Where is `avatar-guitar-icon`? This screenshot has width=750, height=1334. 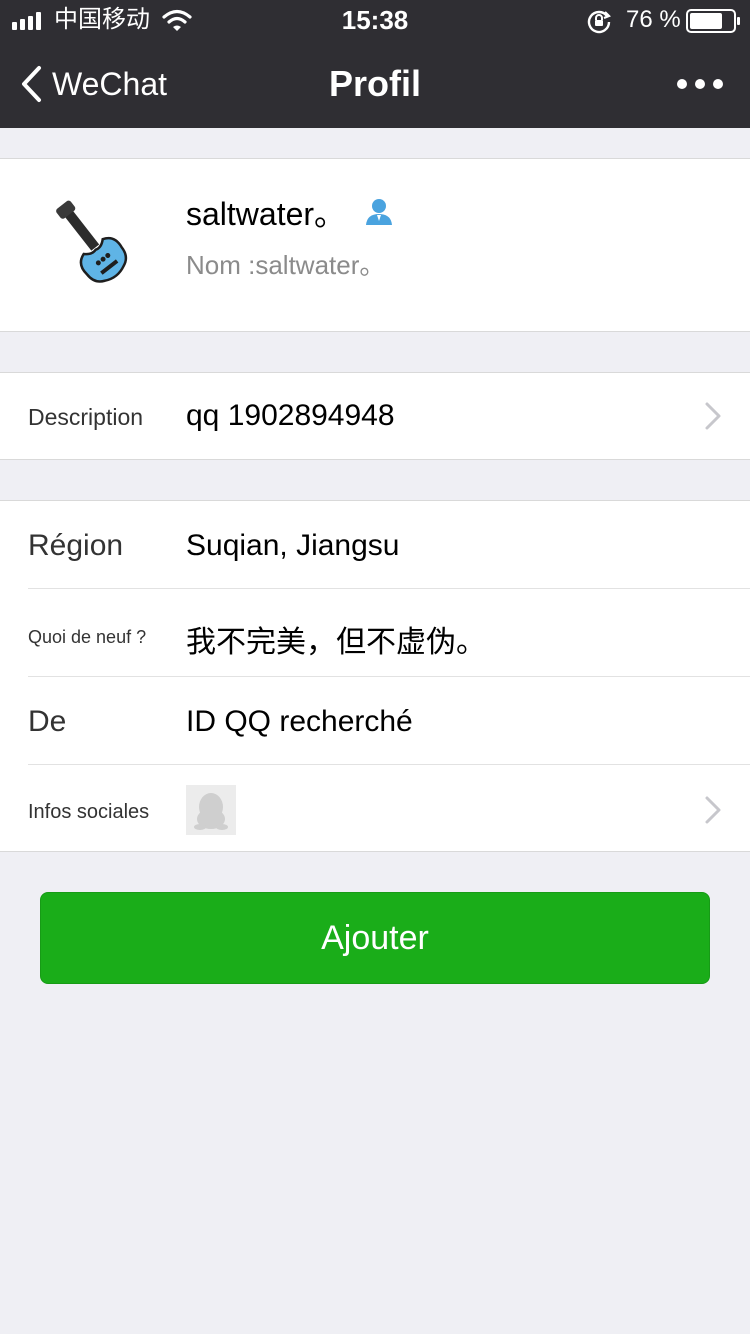
avatar-guitar-icon is located at coordinates (92, 245).